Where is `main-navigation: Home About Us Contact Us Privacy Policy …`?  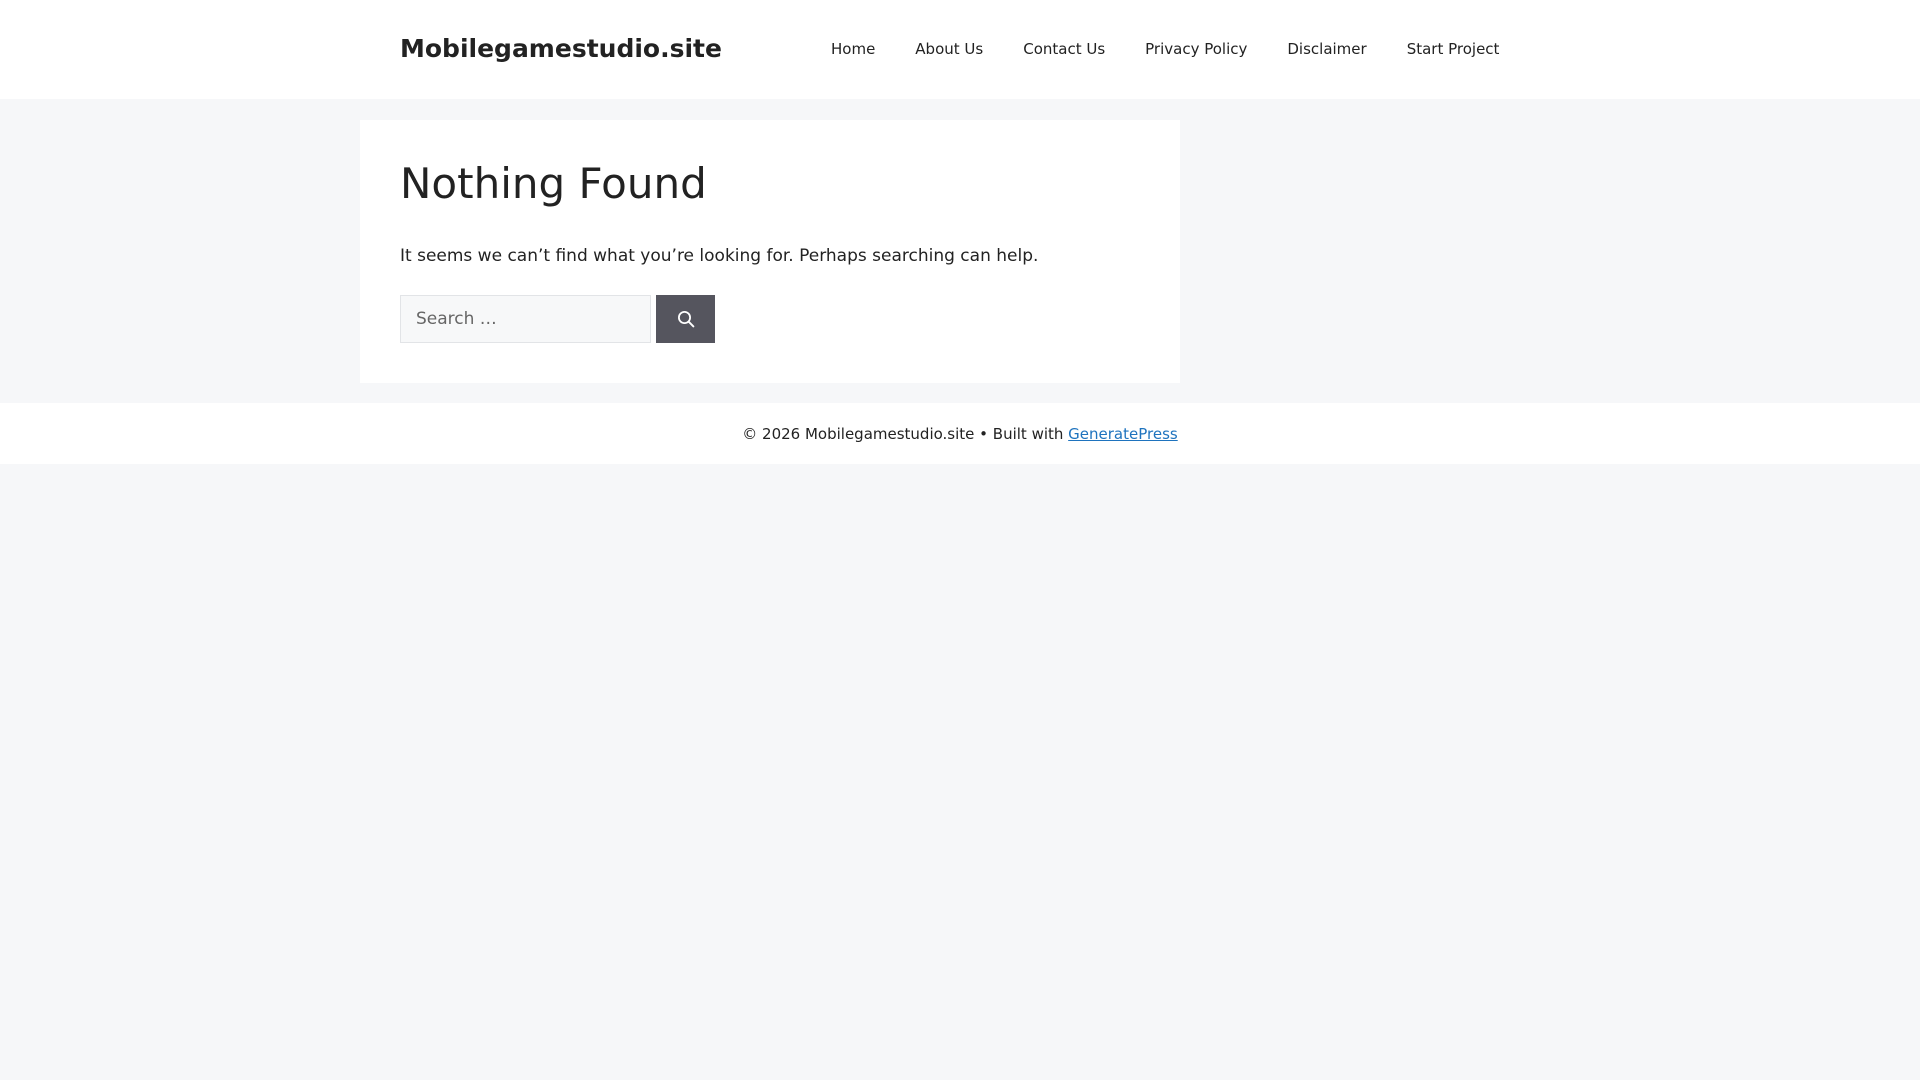
main-navigation: Home About Us Contact Us Privacy Policy … is located at coordinates (1165, 49).